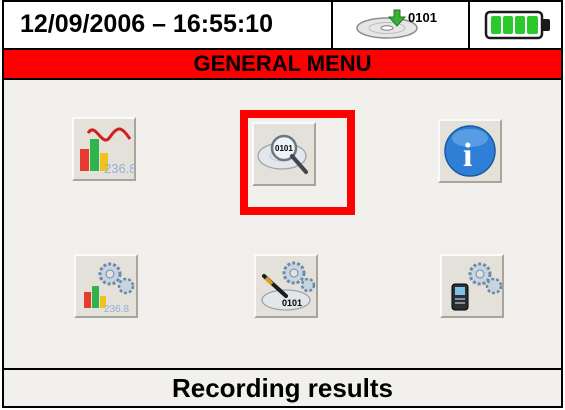 This screenshot has height=410, width=565. What do you see at coordinates (109, 288) in the screenshot?
I see `analyzer-settings-icon: 236.8` at bounding box center [109, 288].